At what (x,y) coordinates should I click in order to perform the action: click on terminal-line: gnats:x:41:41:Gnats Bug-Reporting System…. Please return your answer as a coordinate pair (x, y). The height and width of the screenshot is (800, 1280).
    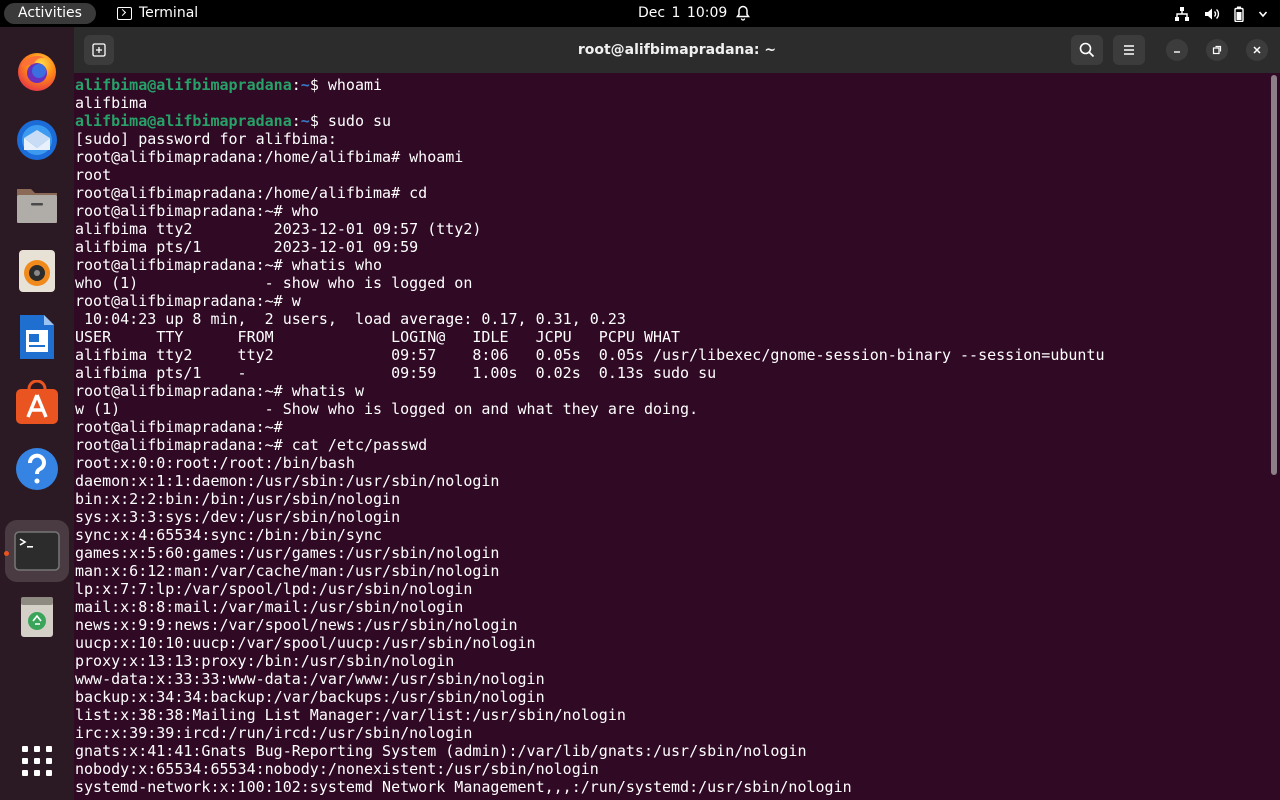
    Looking at the image, I should click on (441, 751).